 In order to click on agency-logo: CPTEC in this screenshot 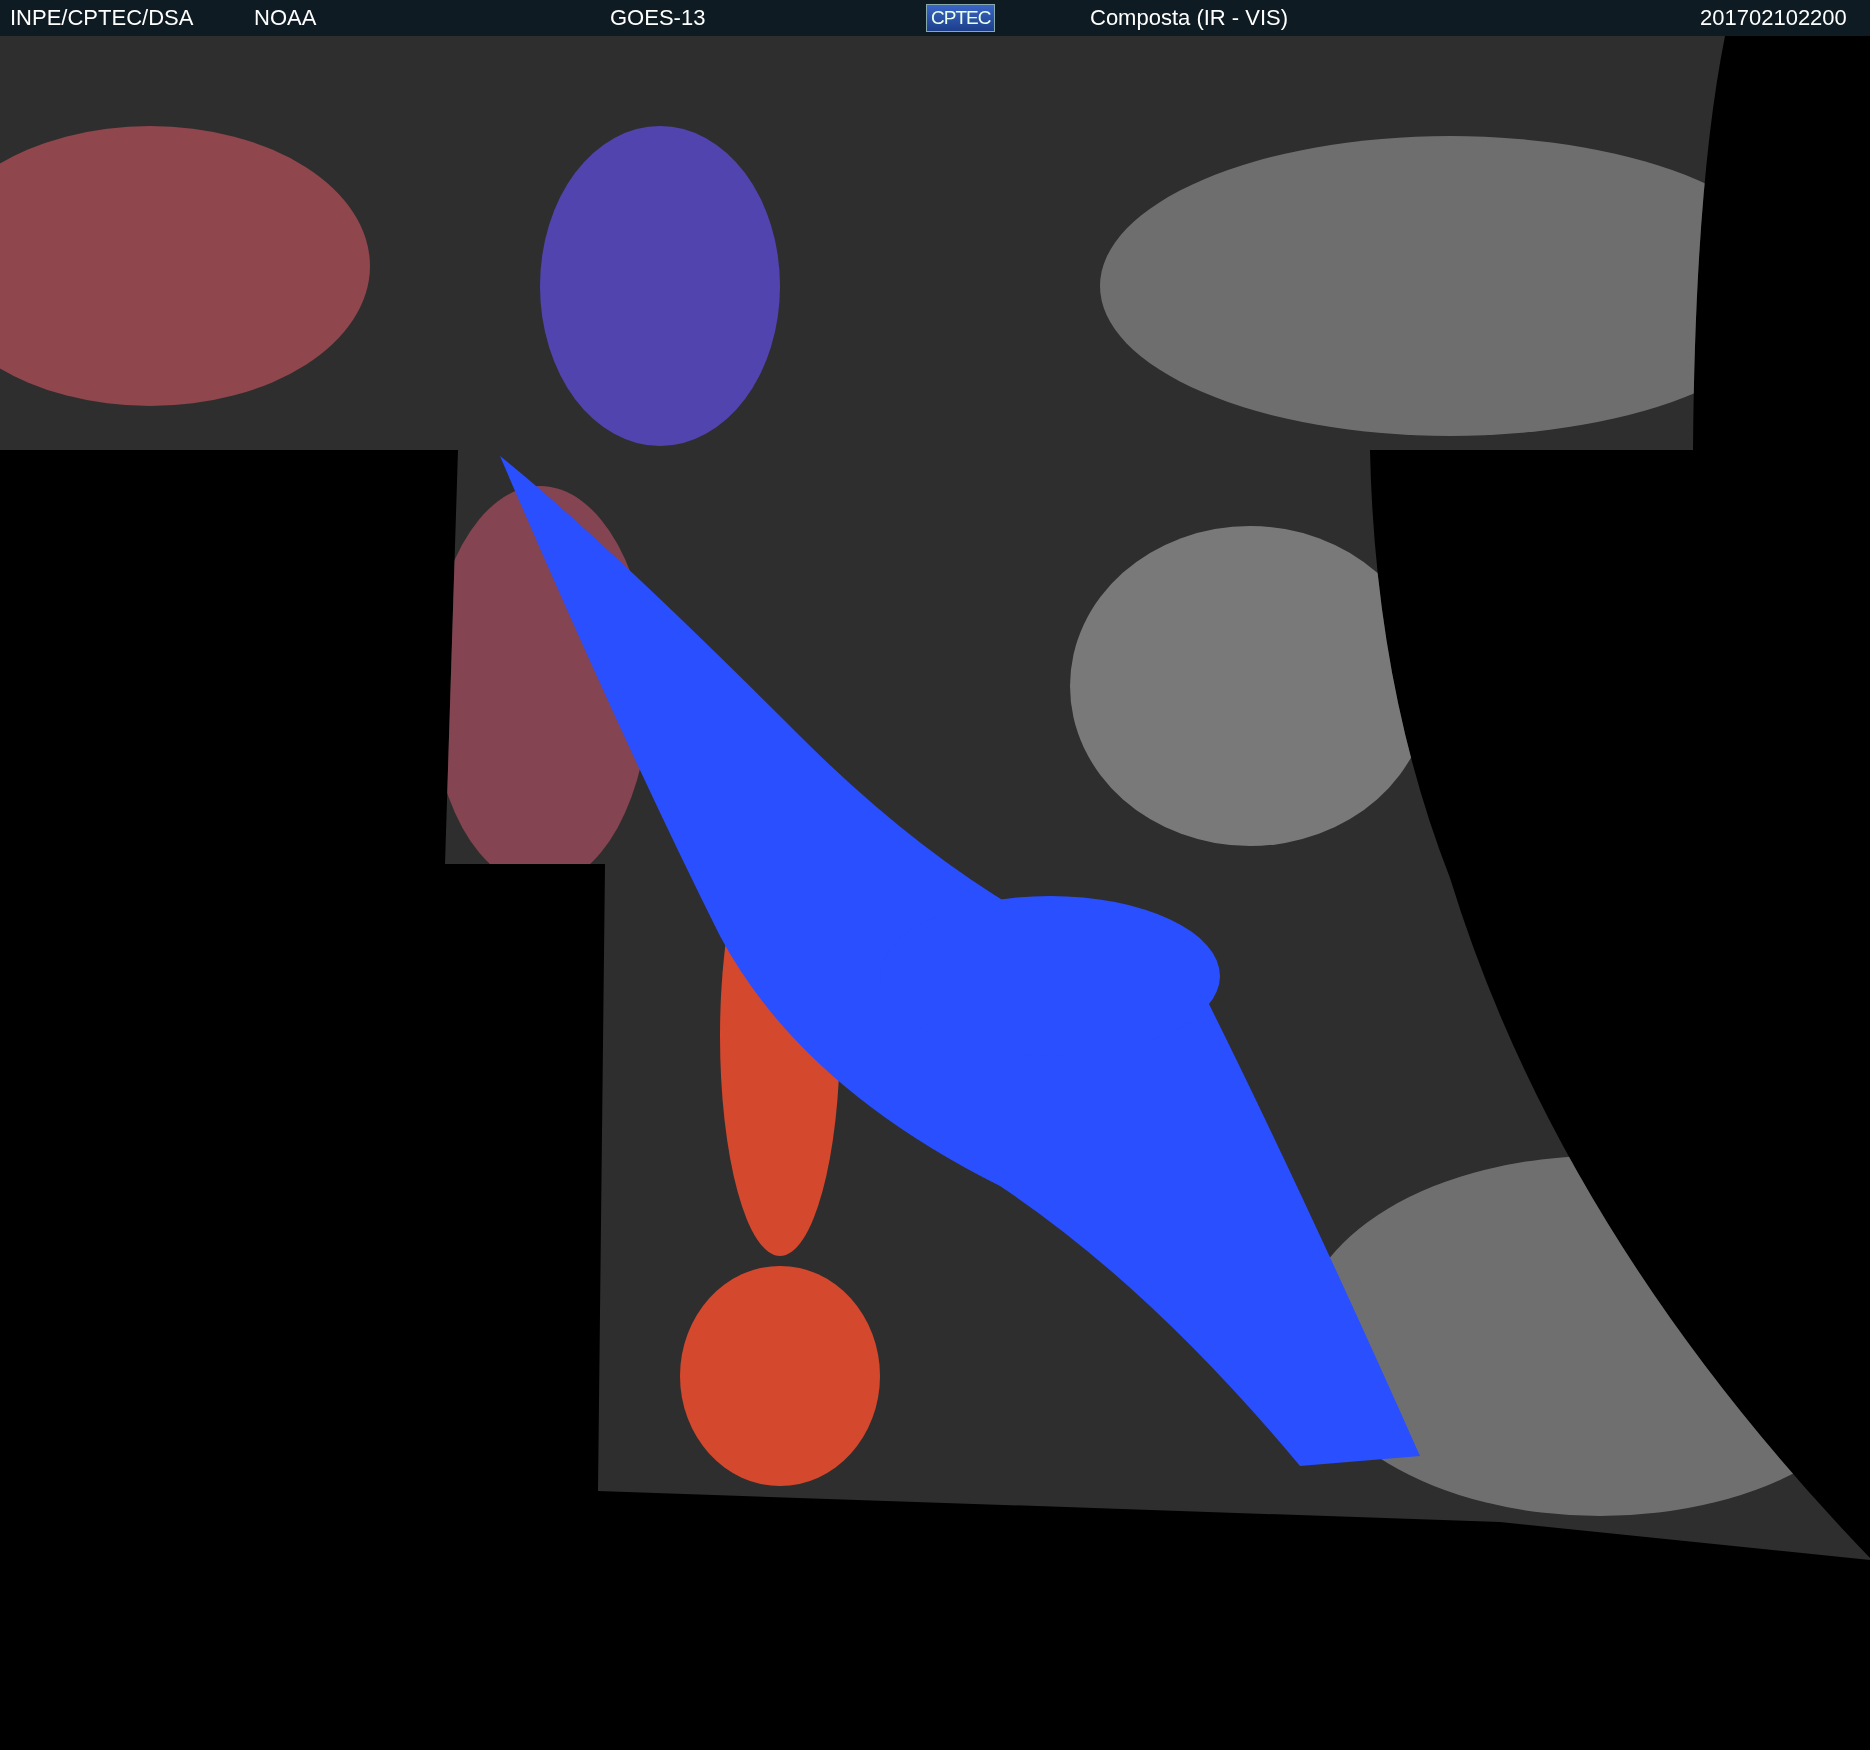, I will do `click(961, 18)`.